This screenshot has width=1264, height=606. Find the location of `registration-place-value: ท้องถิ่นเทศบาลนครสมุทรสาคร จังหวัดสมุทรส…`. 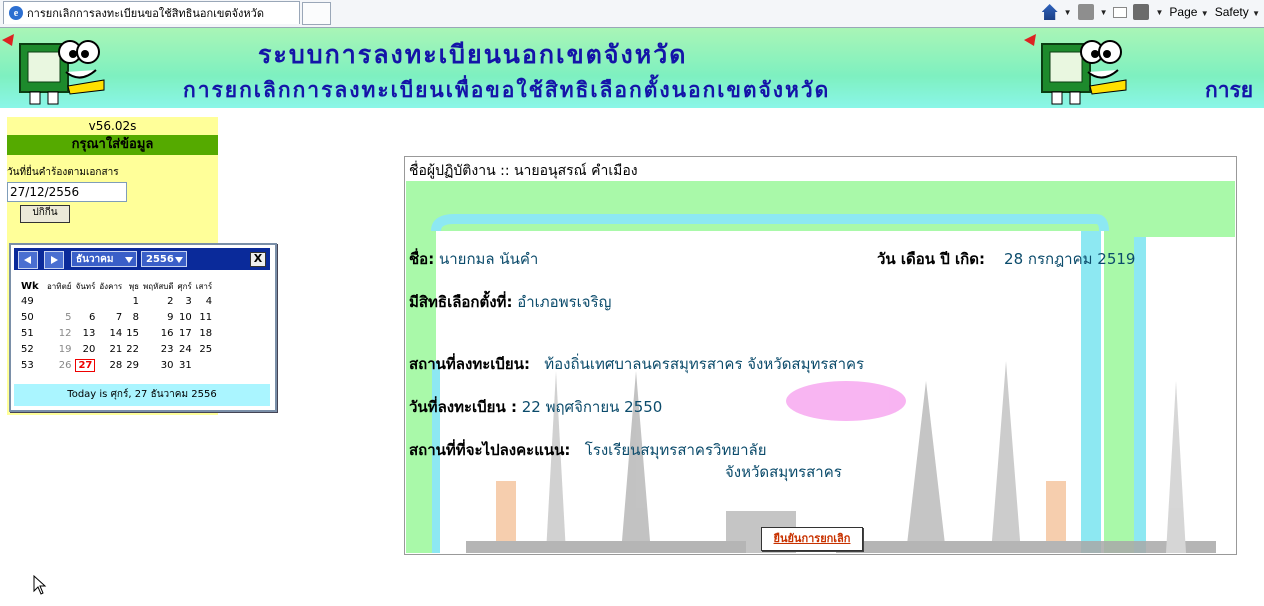

registration-place-value: ท้องถิ่นเทศบาลนครสมุทรสาคร จังหวัดสมุทรส… is located at coordinates (704, 364).